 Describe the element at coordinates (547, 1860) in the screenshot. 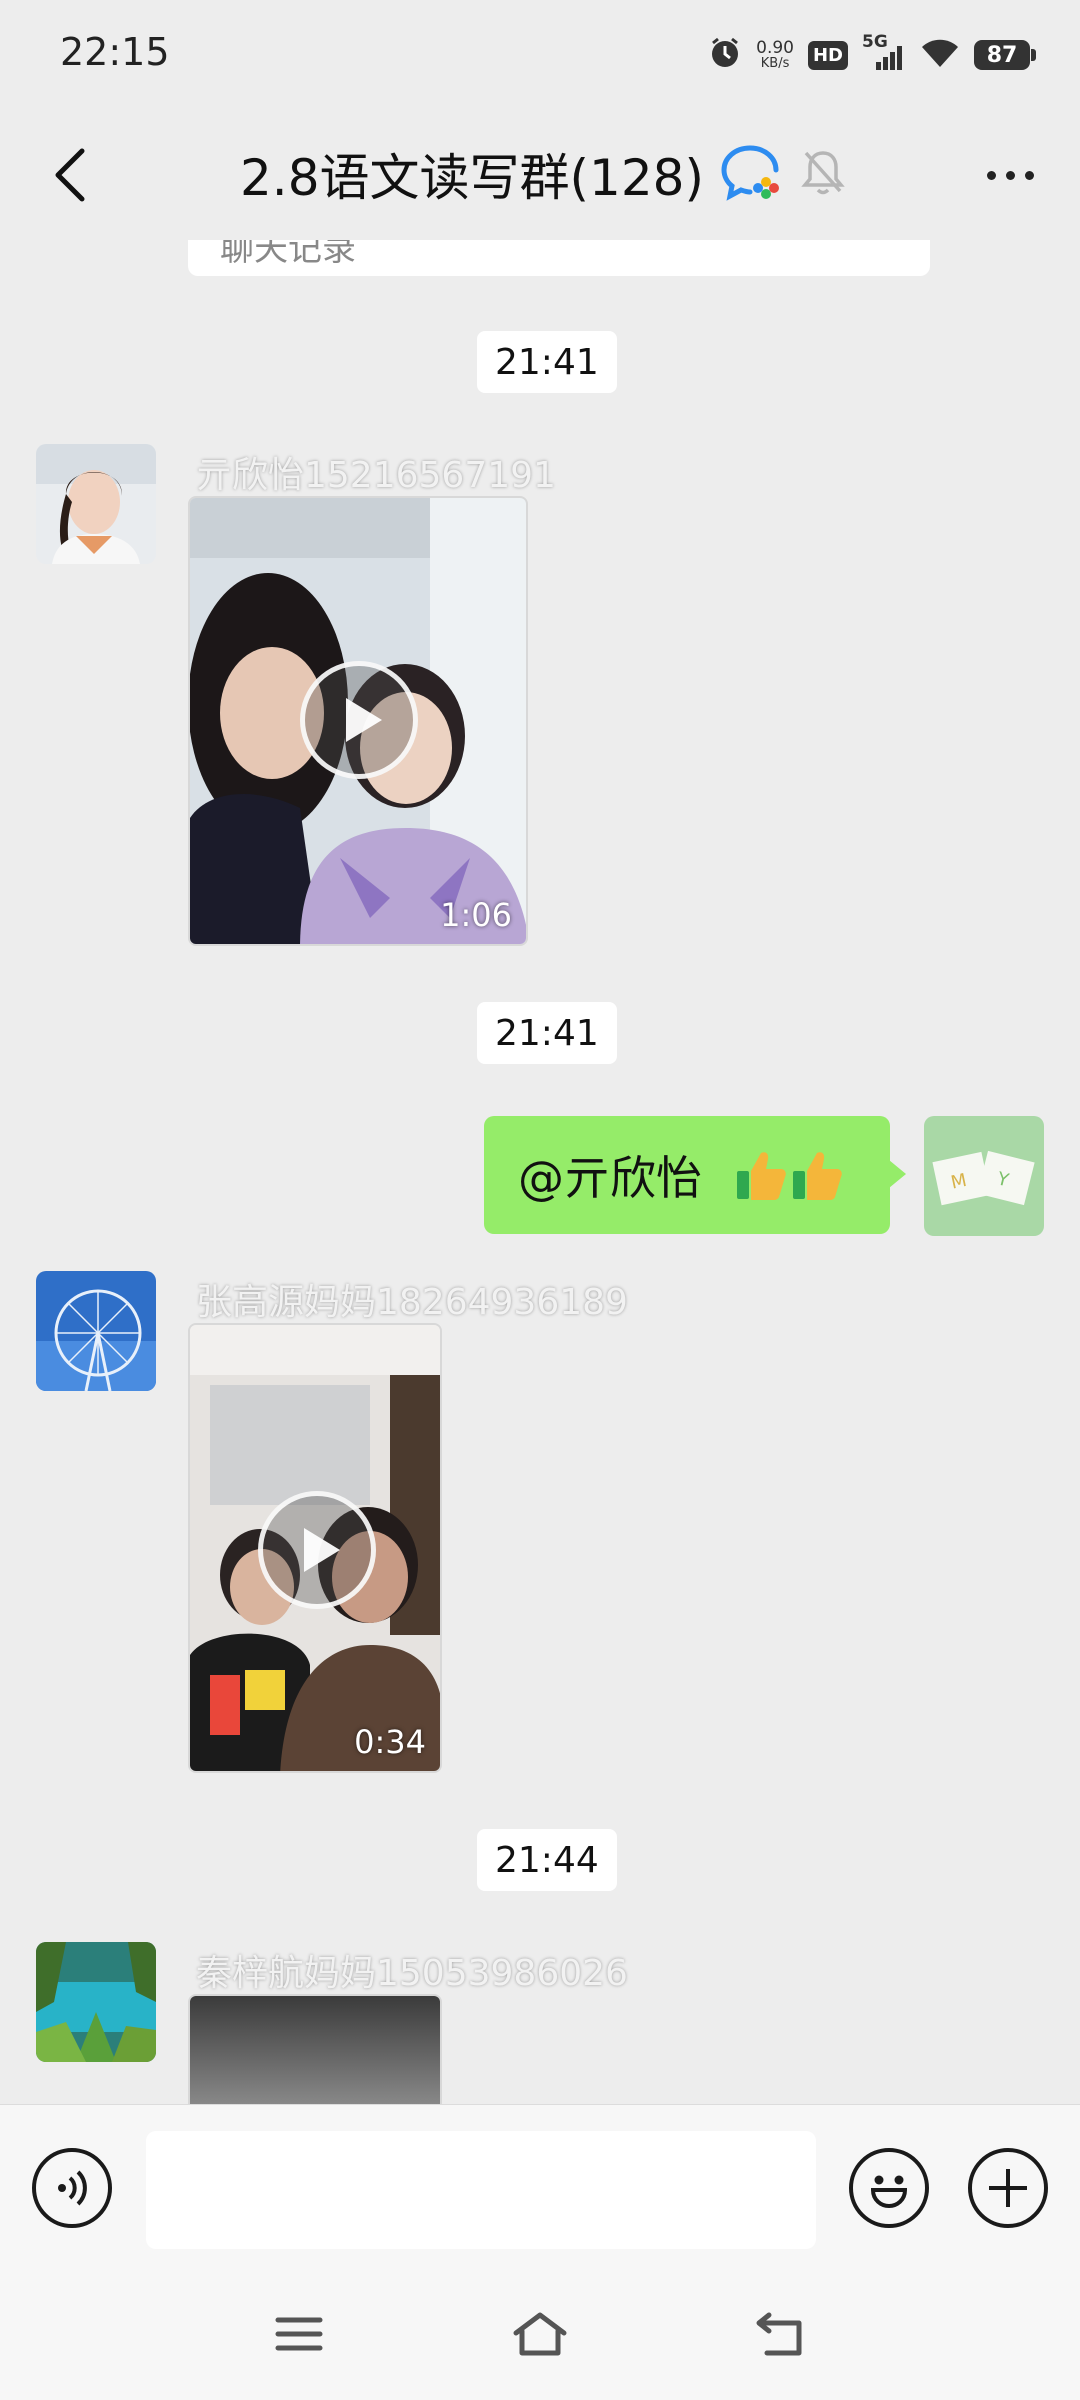

I see `timestamp: 21:44` at that location.